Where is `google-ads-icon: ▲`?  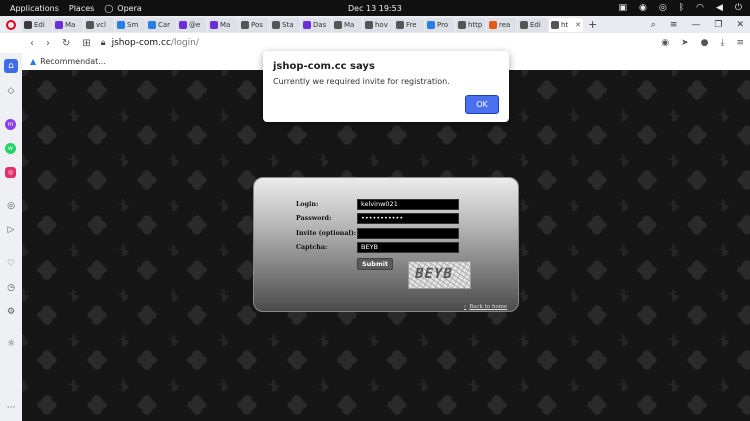 google-ads-icon: ▲ is located at coordinates (33, 61).